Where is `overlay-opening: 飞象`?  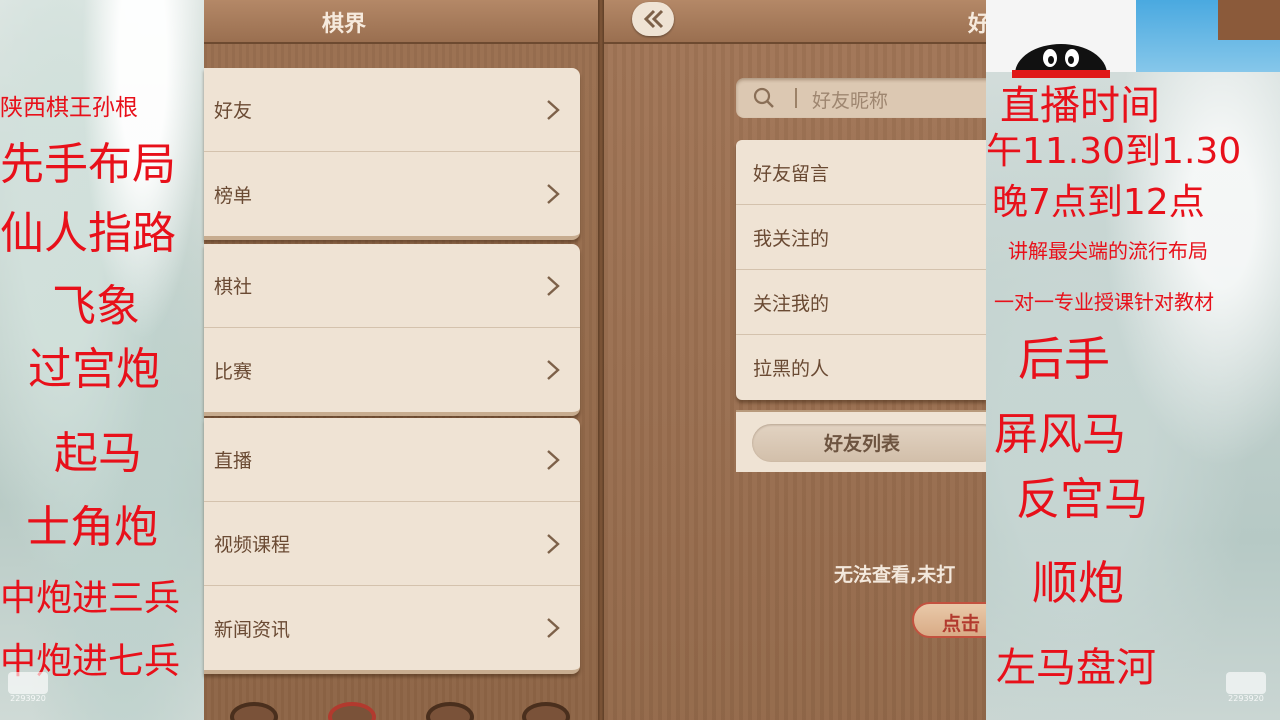 overlay-opening: 飞象 is located at coordinates (96, 306).